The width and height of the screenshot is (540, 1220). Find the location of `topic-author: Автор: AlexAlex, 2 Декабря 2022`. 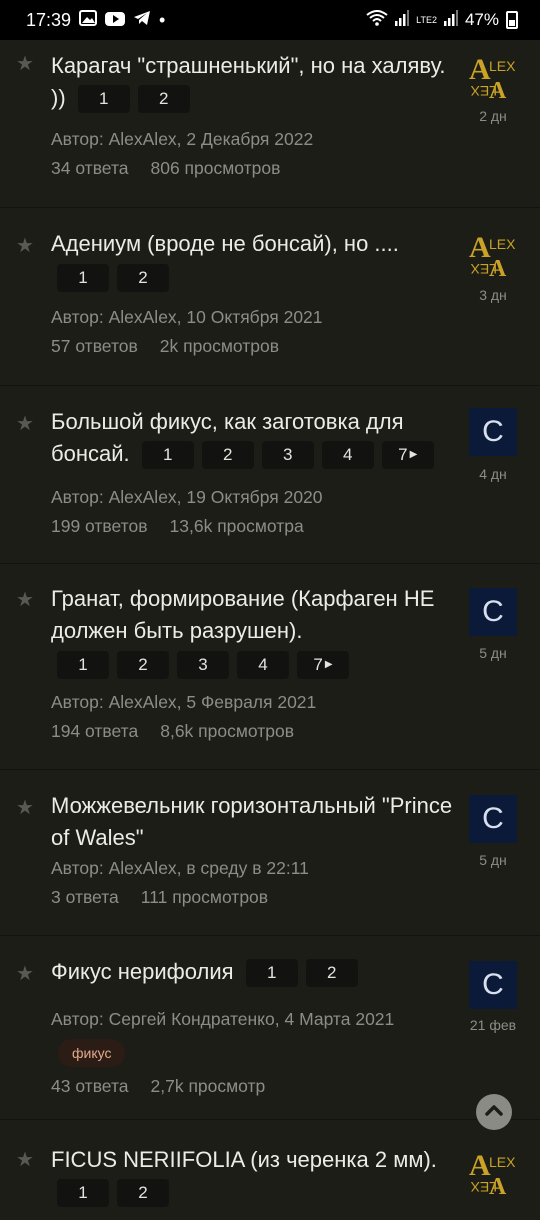

topic-author: Автор: AlexAlex, 2 Декабря 2022 is located at coordinates (182, 139).